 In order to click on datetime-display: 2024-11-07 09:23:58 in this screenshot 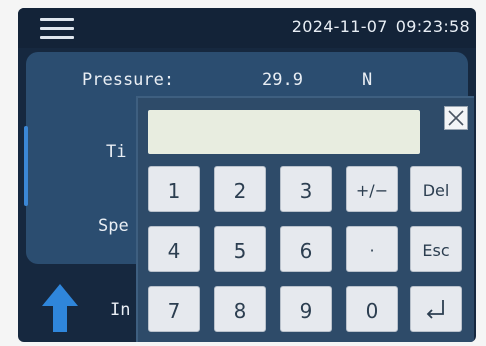, I will do `click(381, 26)`.